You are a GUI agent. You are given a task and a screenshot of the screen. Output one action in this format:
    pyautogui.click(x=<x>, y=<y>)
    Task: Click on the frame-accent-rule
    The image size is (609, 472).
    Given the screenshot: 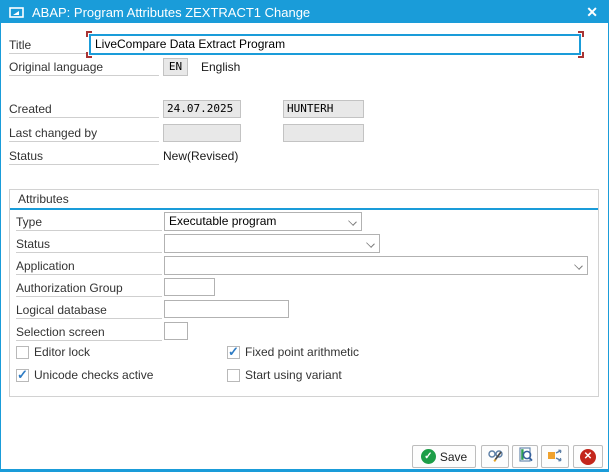 What is the action you would take?
    pyautogui.click(x=304, y=209)
    